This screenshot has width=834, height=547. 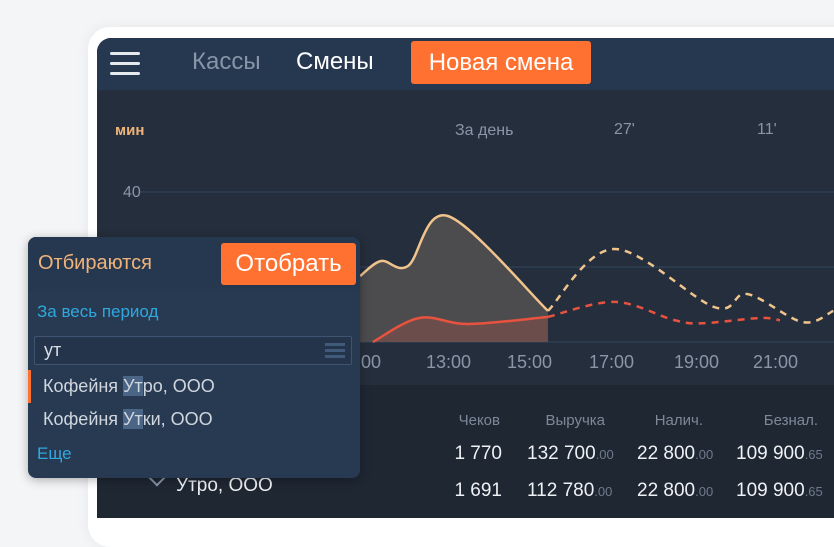 I want to click on popup-header: Отбираются Отобрать, so click(x=194, y=264).